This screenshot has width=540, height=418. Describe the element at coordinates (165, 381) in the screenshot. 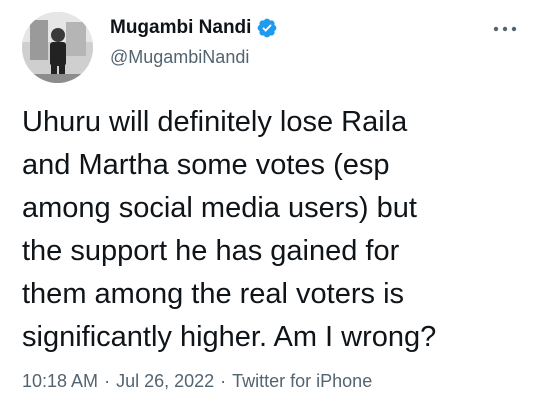

I see `tweet-date-link: Jul 26, 2022` at that location.